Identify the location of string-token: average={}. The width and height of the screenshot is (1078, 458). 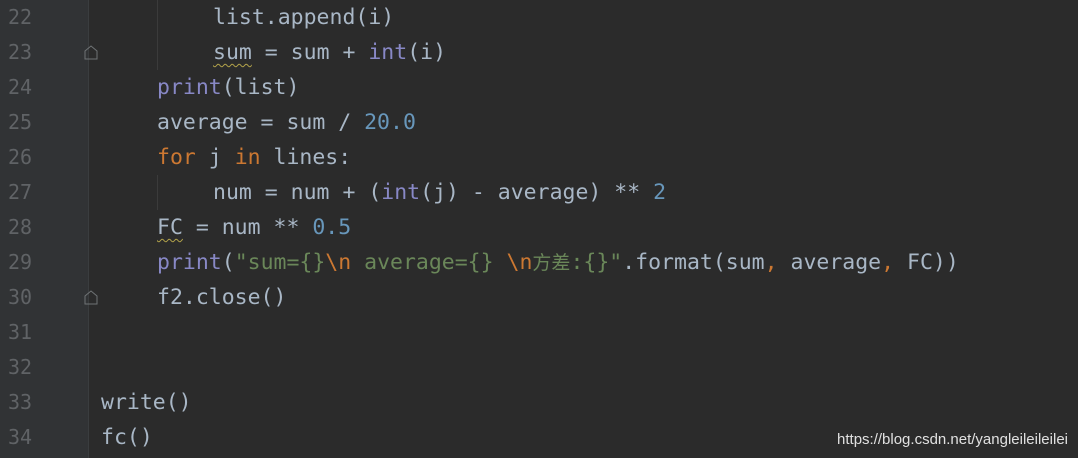
(429, 262).